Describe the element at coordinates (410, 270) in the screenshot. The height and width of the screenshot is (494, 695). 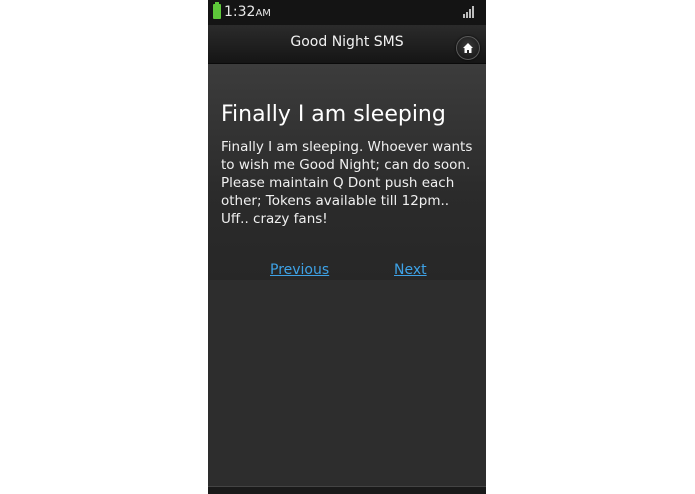
I see `next-link: Next` at that location.